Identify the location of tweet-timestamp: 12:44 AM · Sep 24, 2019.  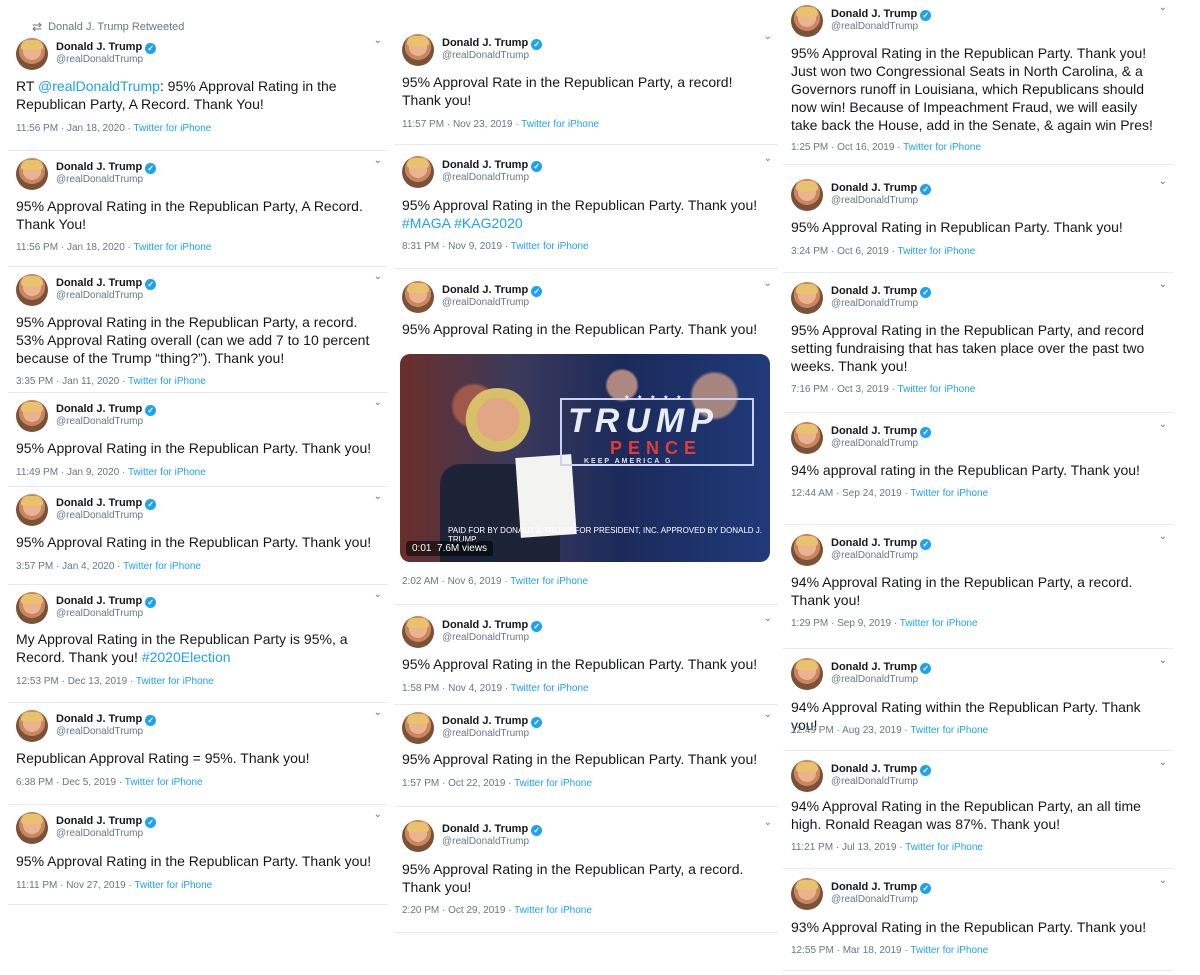
(846, 493).